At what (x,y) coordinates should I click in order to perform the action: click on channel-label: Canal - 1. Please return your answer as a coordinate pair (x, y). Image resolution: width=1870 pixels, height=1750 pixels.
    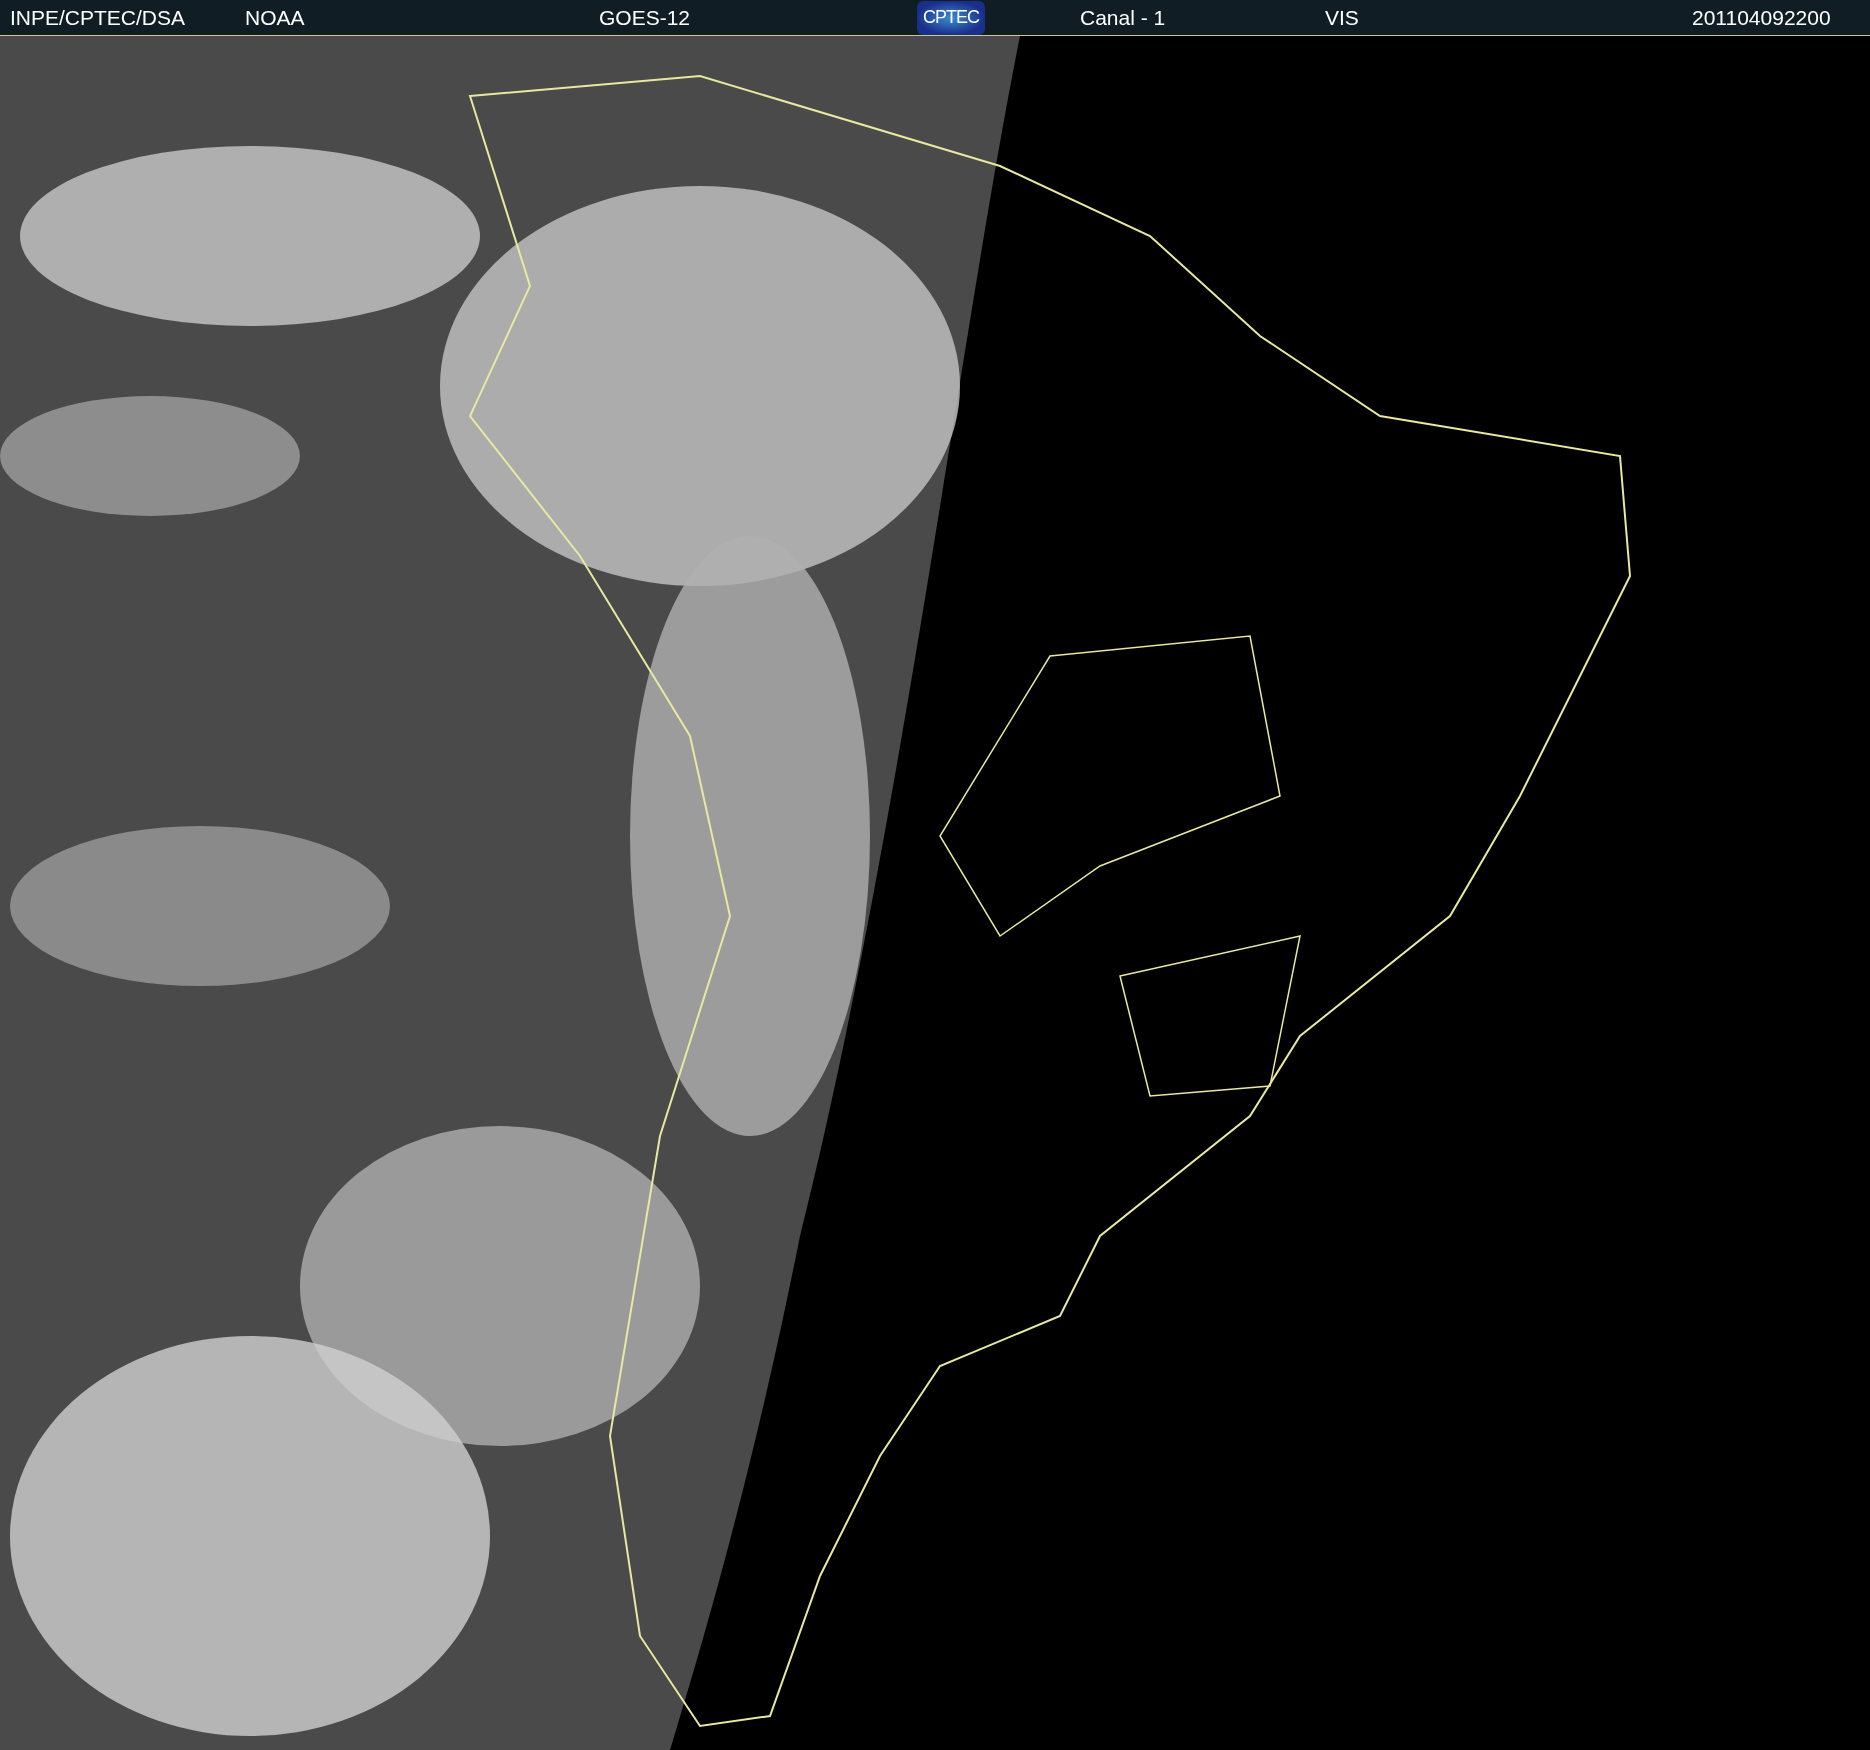
    Looking at the image, I should click on (1123, 17).